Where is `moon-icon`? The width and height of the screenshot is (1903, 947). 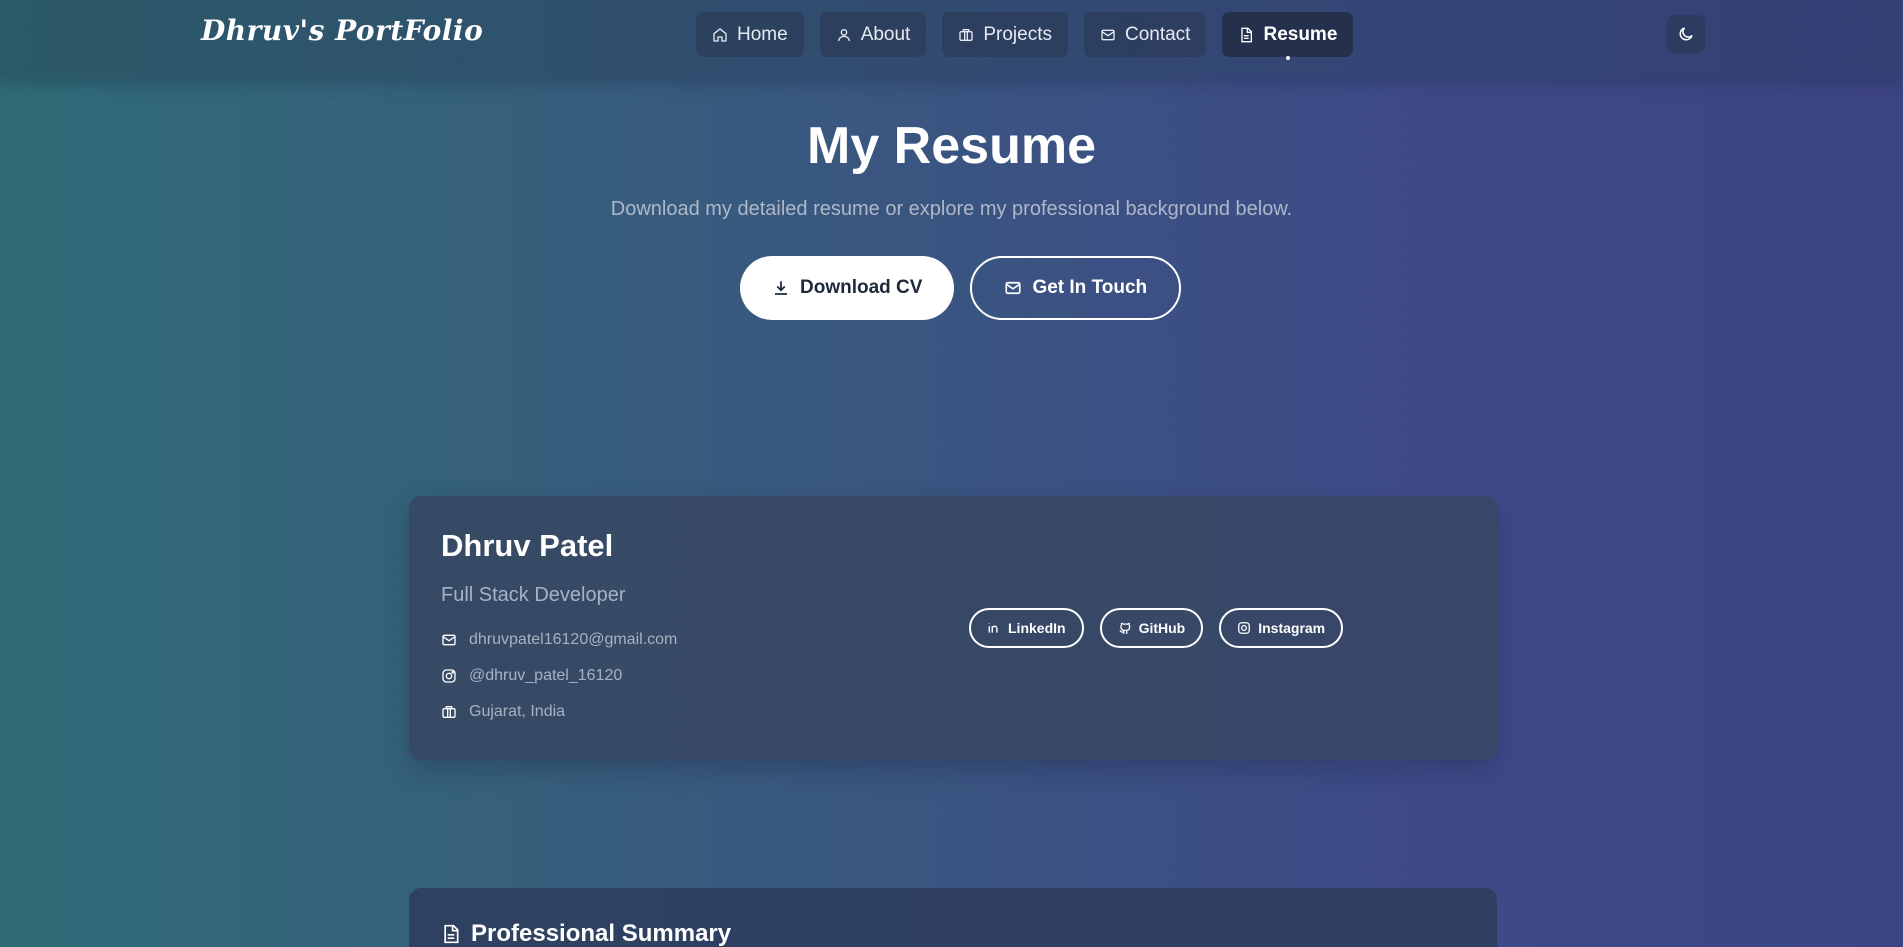
moon-icon is located at coordinates (1686, 34).